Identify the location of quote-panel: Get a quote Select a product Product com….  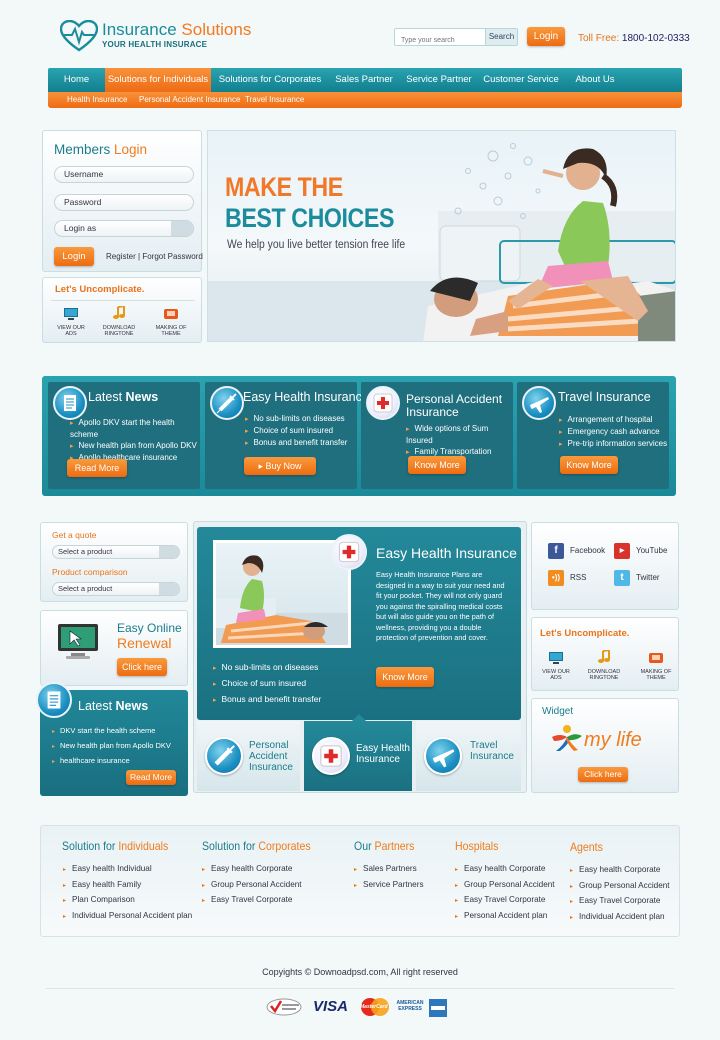
(114, 562).